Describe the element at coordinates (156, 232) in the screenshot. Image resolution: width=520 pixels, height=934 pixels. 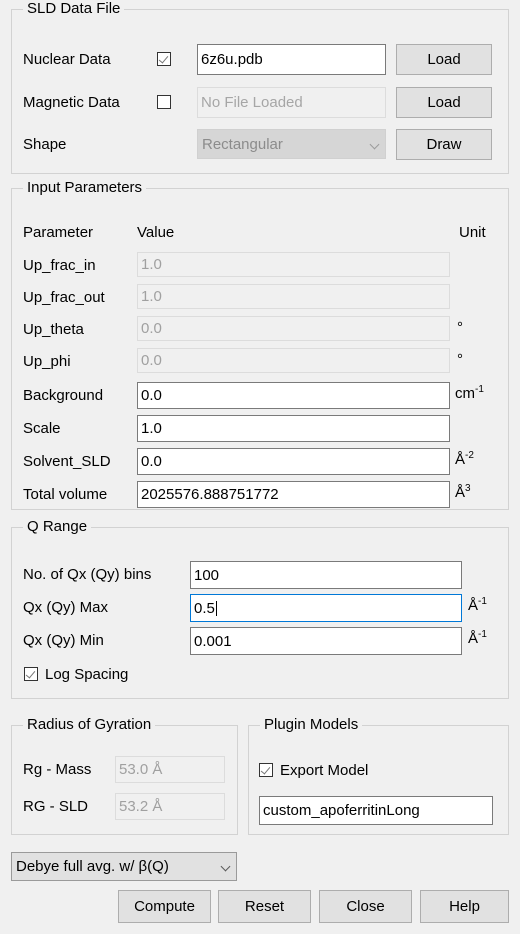
I see `column-header-value: Value` at that location.